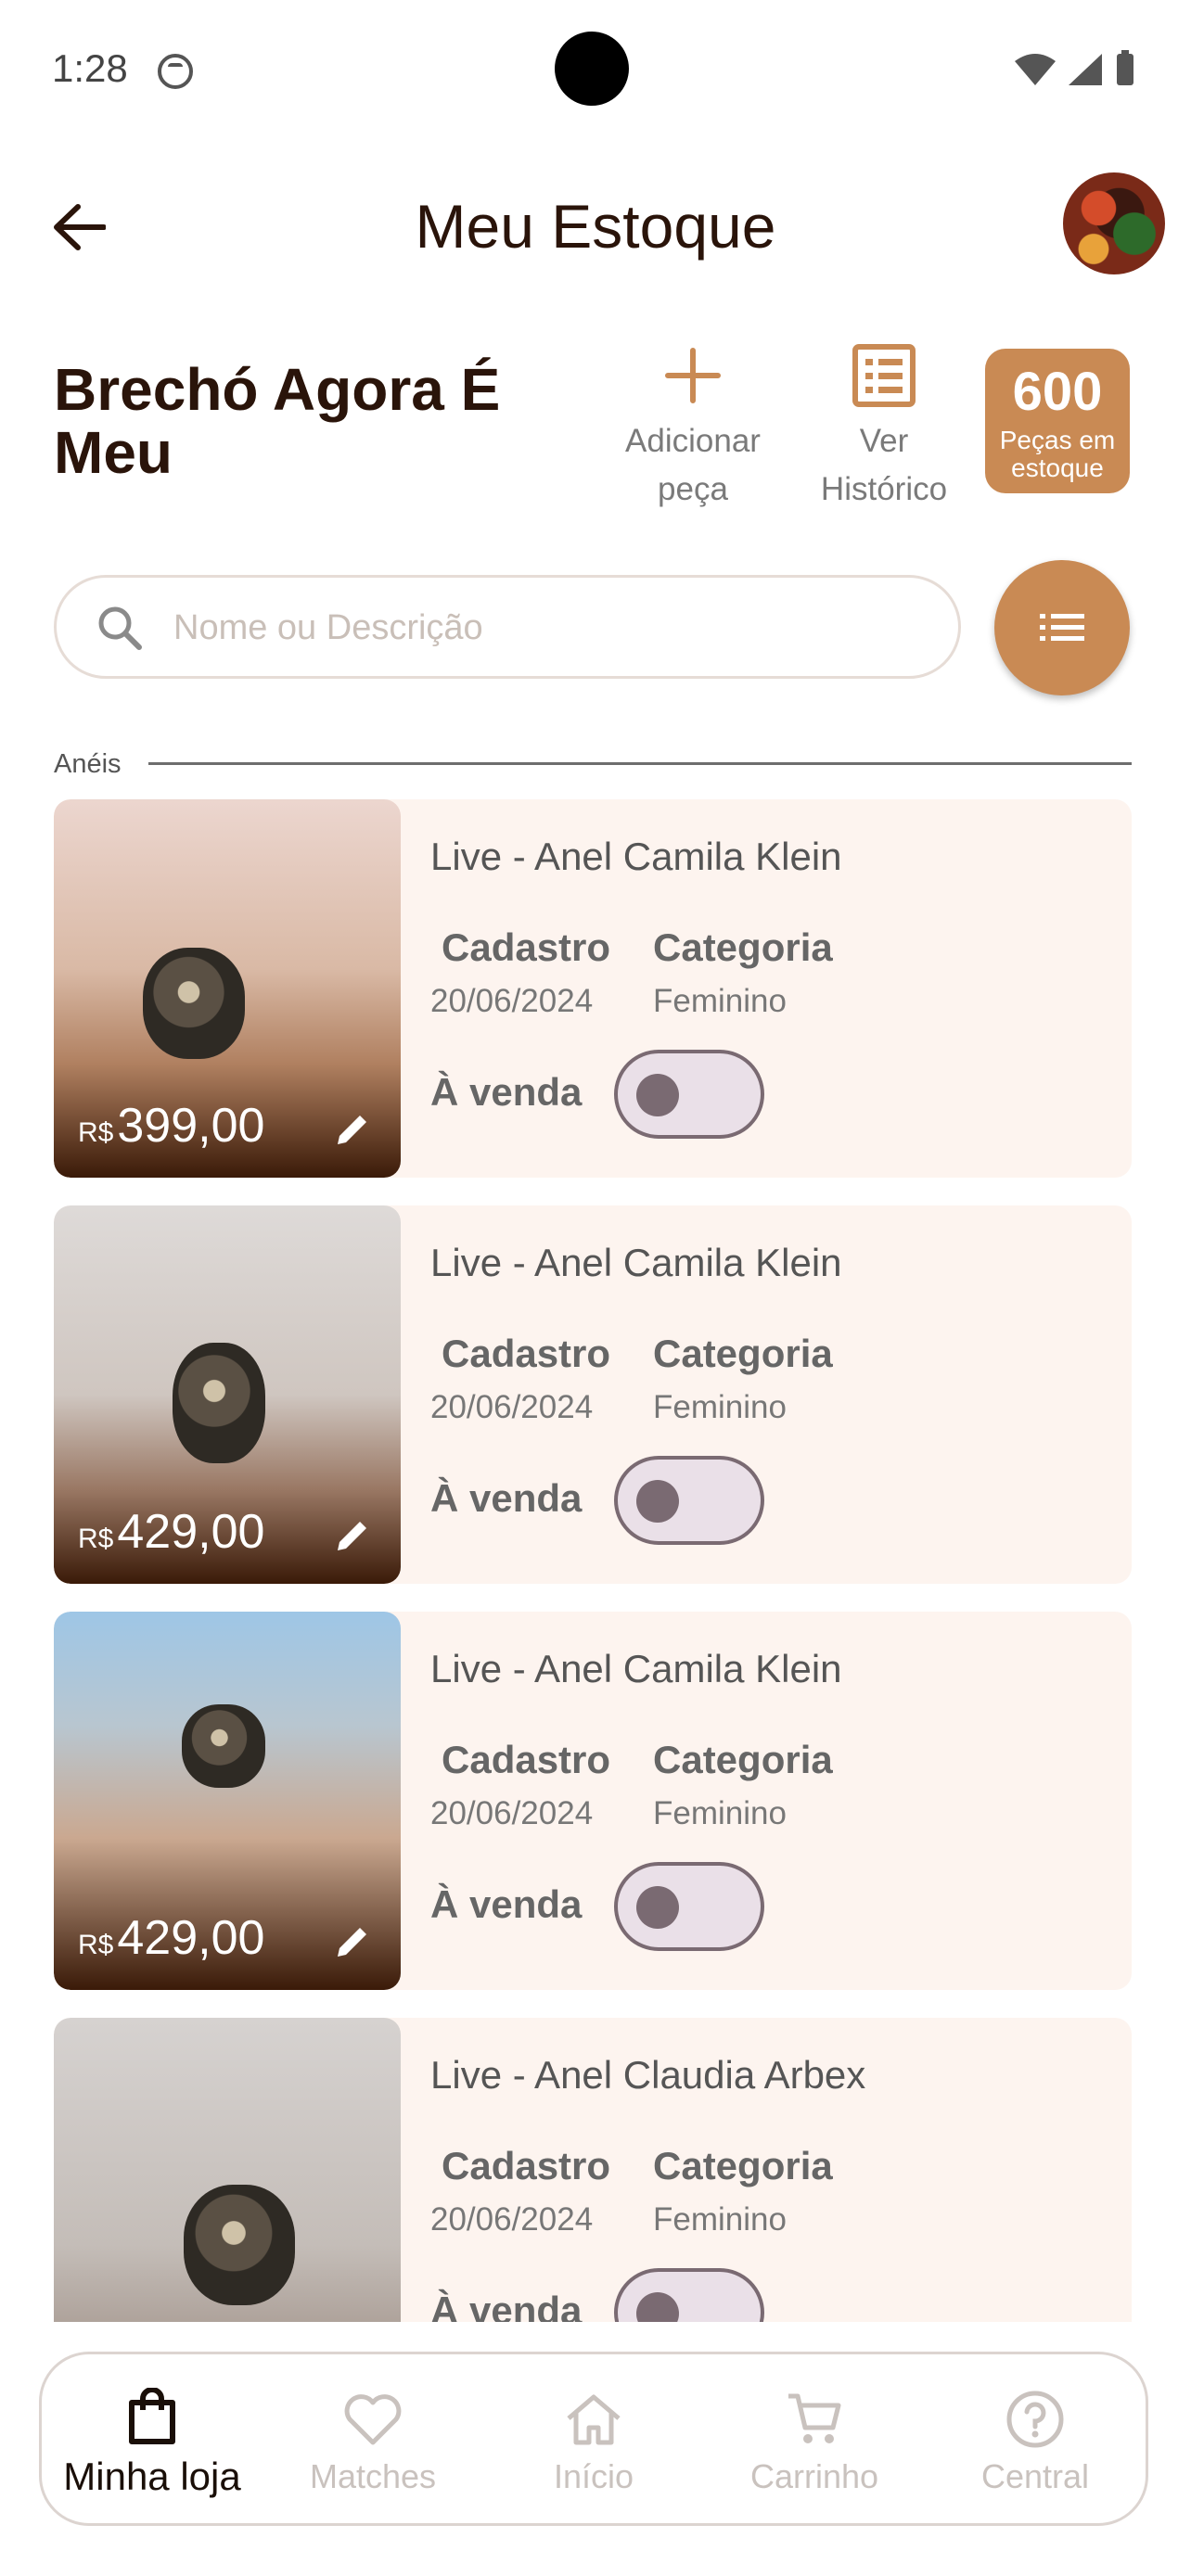 This screenshot has width=1191, height=2576. What do you see at coordinates (175, 71) in the screenshot?
I see `notification-face-icon` at bounding box center [175, 71].